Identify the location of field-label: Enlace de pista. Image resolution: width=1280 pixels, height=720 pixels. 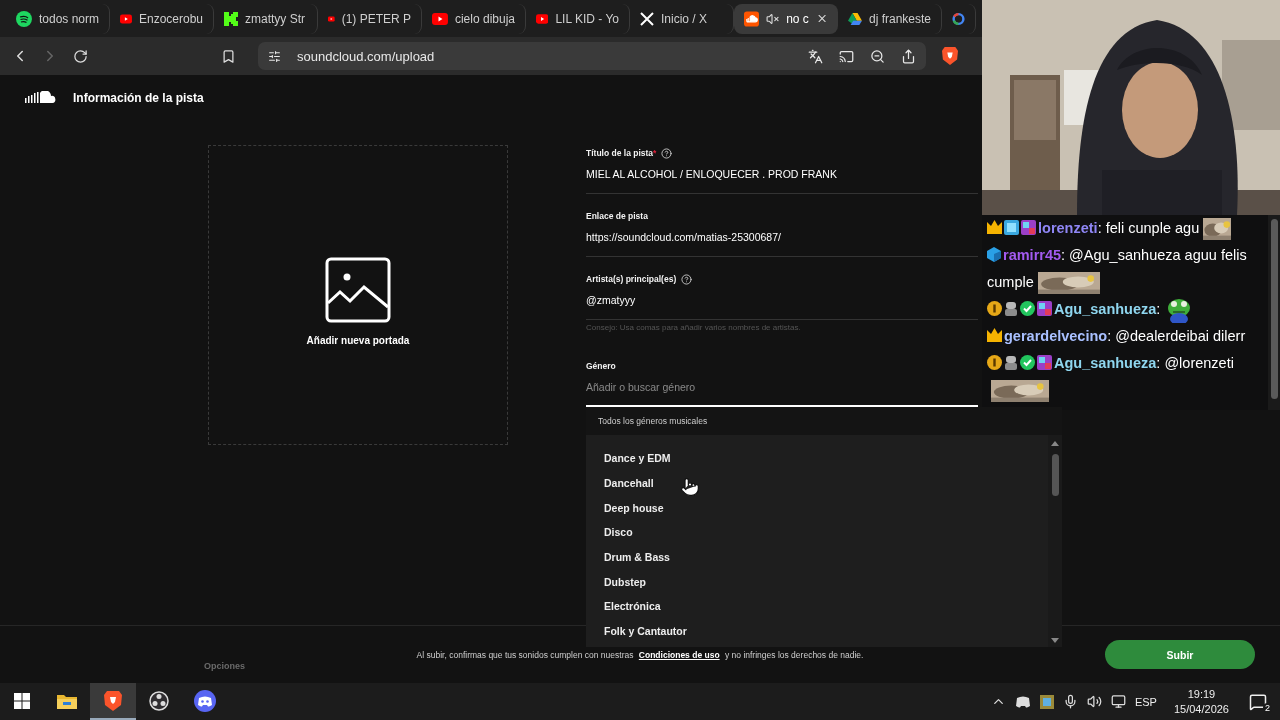
(617, 216).